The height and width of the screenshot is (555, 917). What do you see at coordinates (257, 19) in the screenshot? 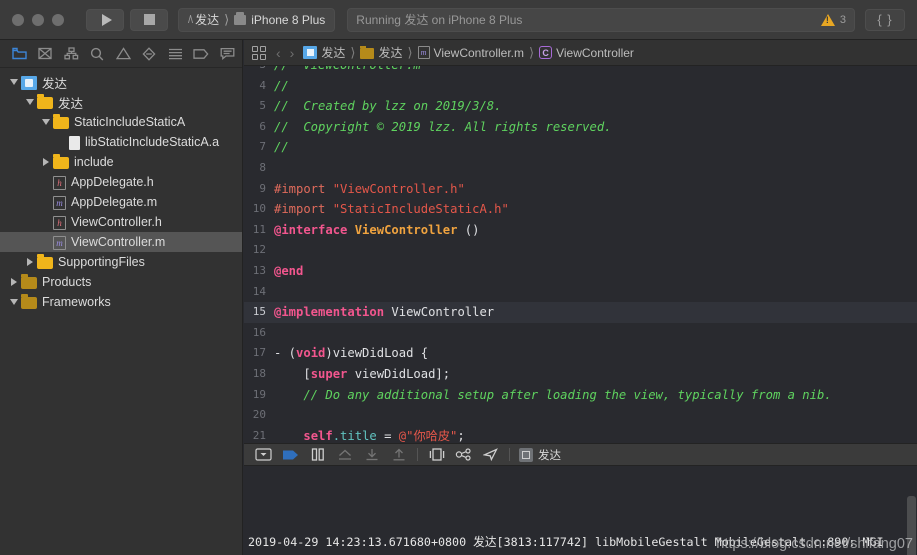
I see `scheme-selector: /\ 发达 ⟩ iPhone 8 Plus` at bounding box center [257, 19].